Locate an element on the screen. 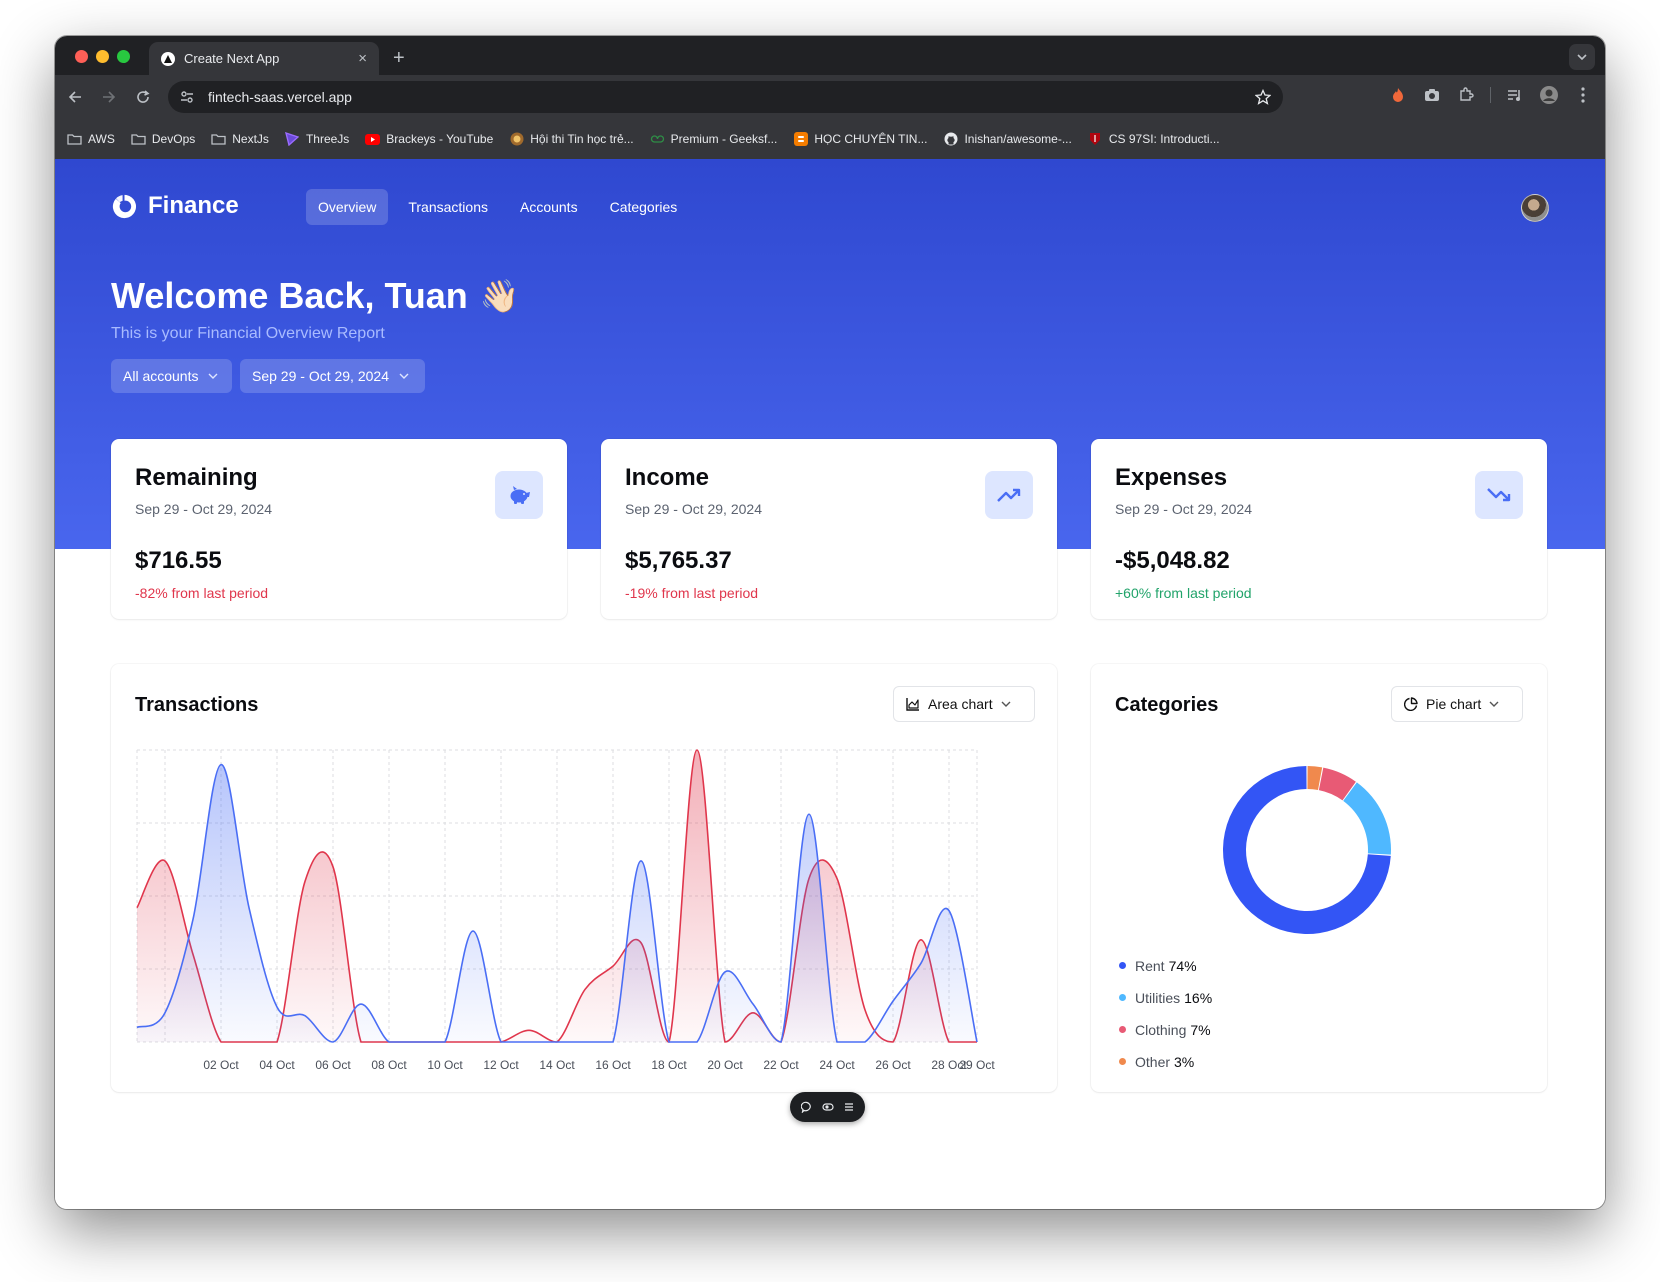 This screenshot has width=1660, height=1282. youtube-icon is located at coordinates (373, 139).